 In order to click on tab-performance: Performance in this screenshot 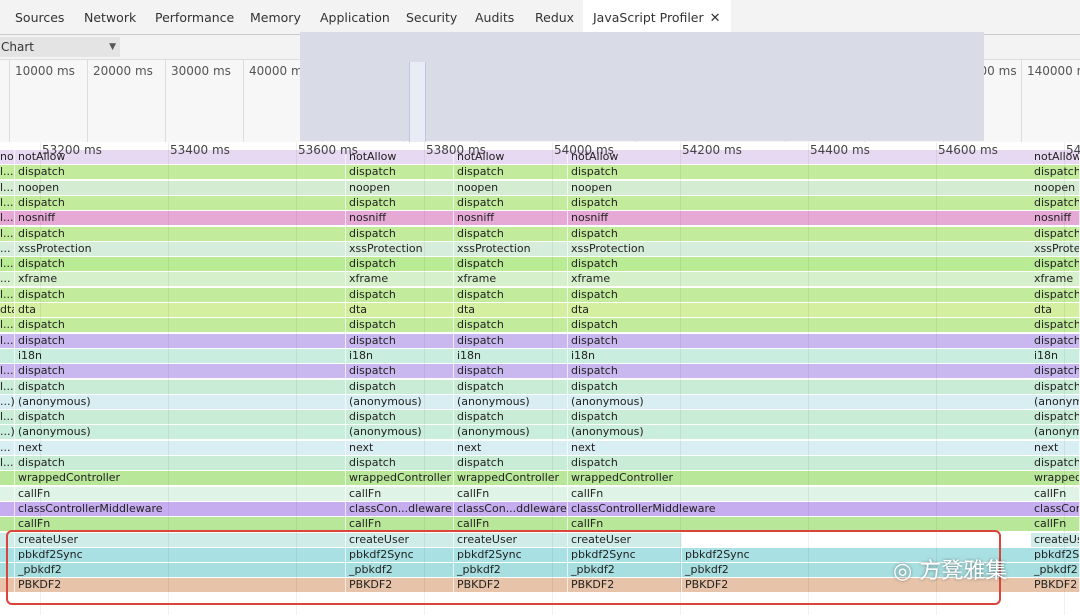, I will do `click(194, 17)`.